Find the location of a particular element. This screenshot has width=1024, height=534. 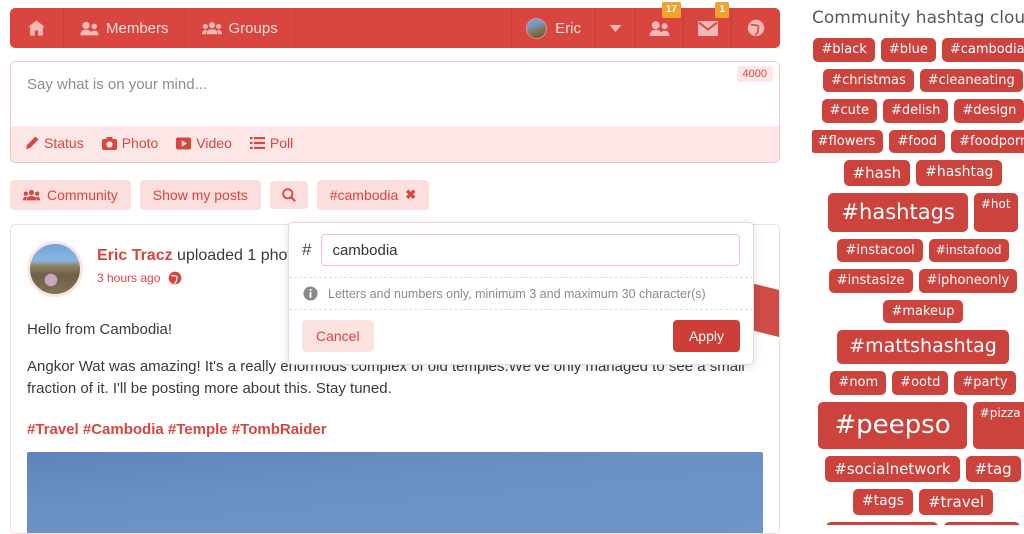

post-action-text: uploaded 1 photo is located at coordinates (236, 255).